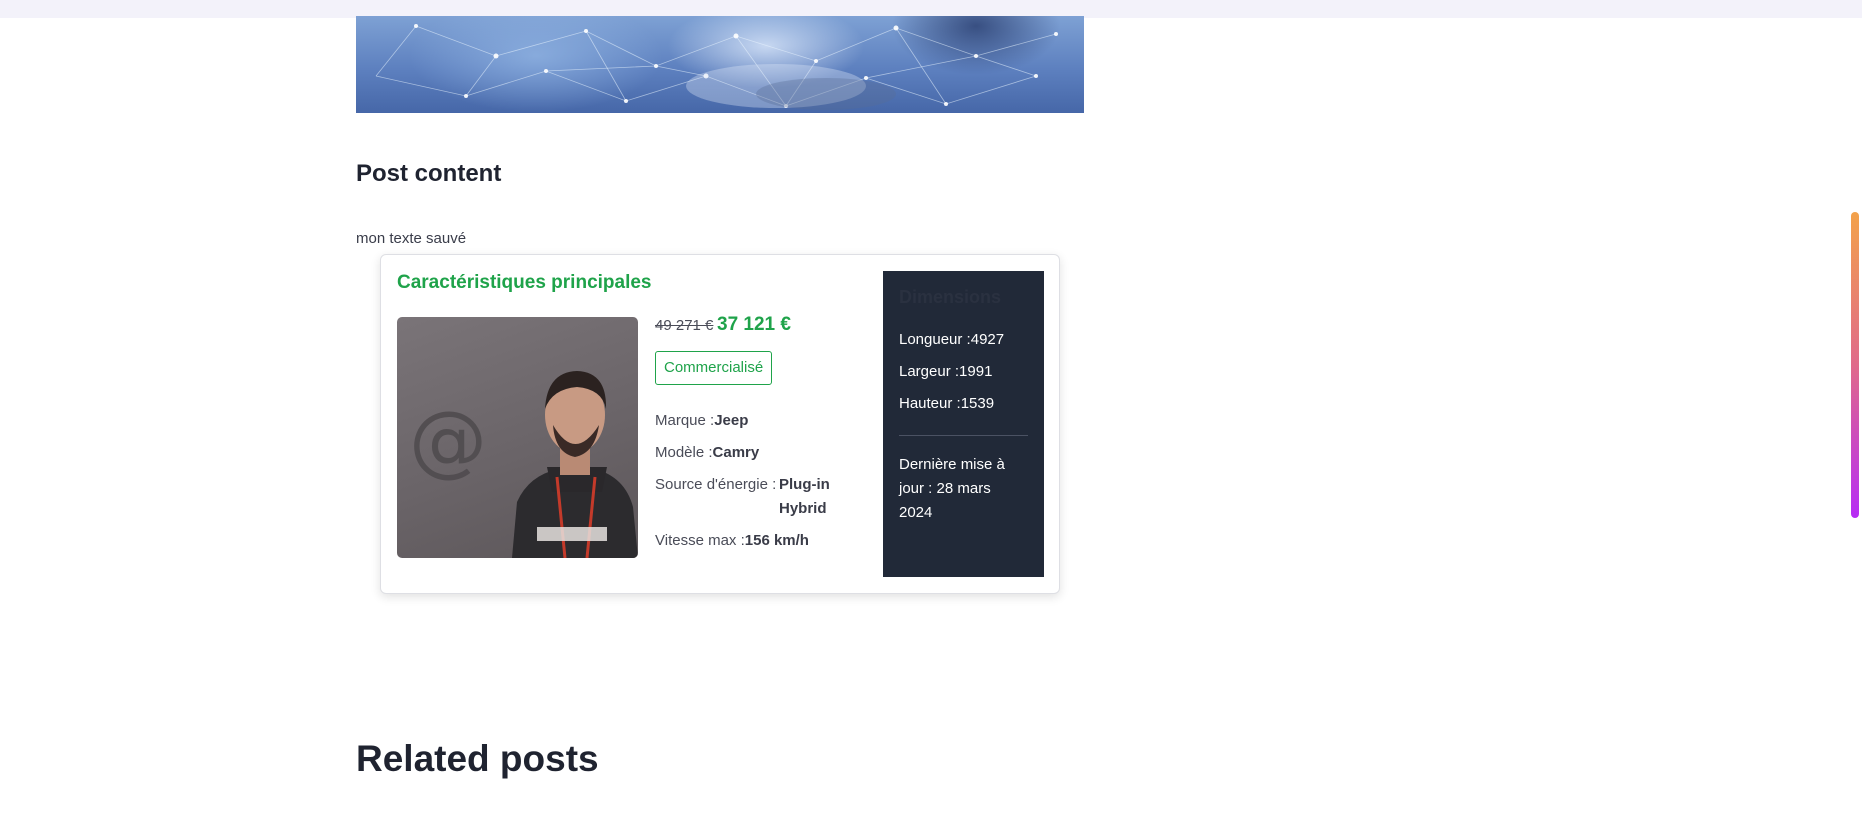 This screenshot has width=1862, height=821. Describe the element at coordinates (752, 497) in the screenshot. I see `spec-energy: Source d'énergie : Plug-in Hybrid` at that location.